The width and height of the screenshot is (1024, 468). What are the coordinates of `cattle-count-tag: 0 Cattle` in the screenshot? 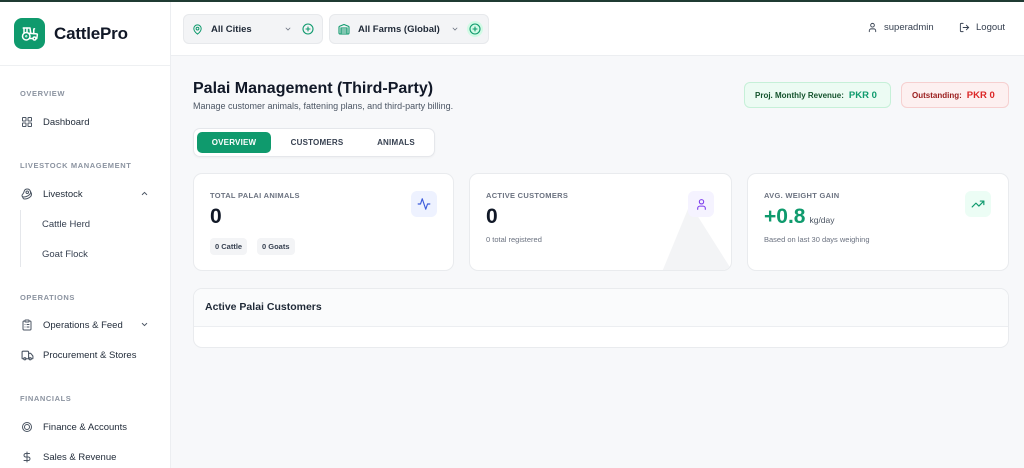 It's located at (229, 246).